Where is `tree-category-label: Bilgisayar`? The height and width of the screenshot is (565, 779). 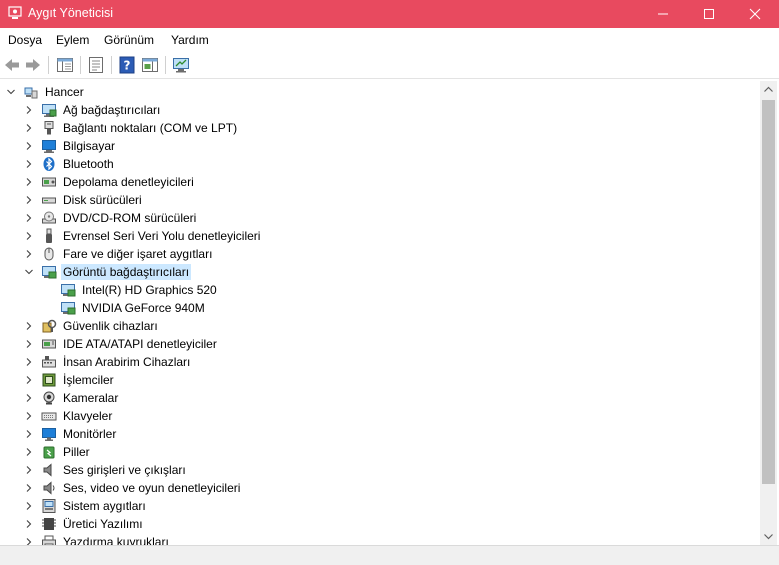 tree-category-label: Bilgisayar is located at coordinates (89, 146).